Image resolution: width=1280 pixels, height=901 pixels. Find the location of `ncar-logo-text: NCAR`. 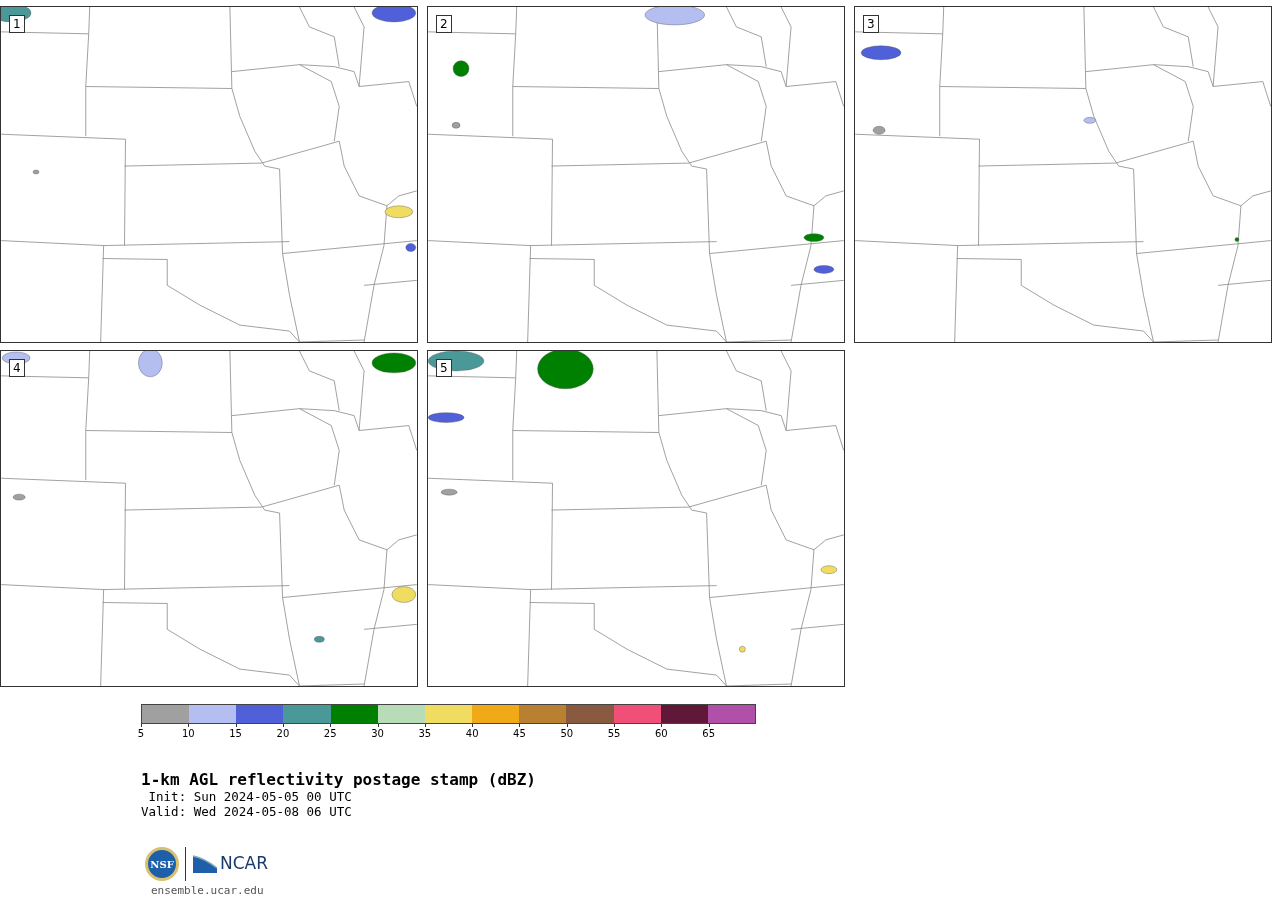

ncar-logo-text: NCAR is located at coordinates (244, 864).